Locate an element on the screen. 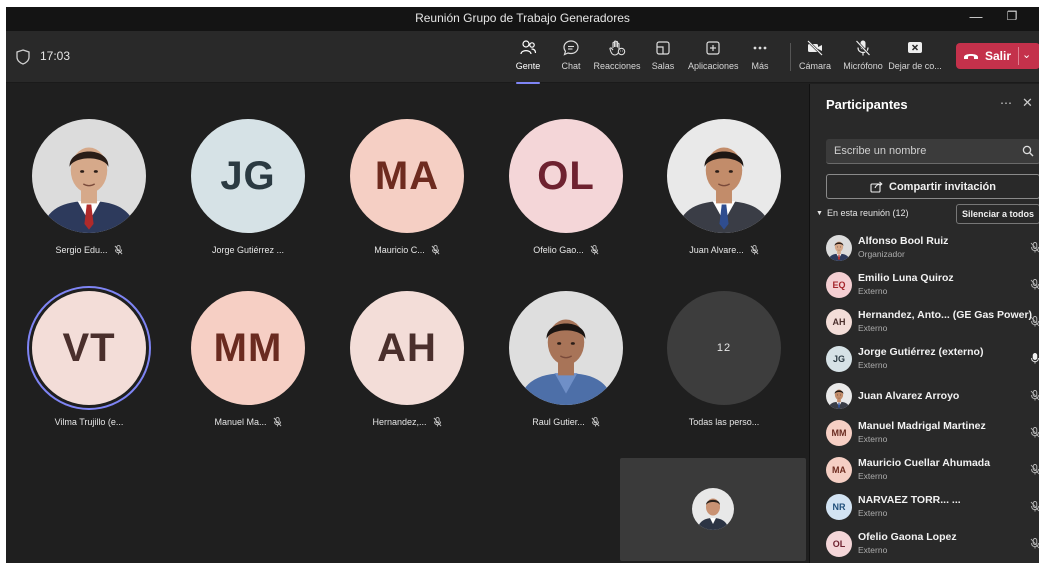 The width and height of the screenshot is (1039, 565). participant-row: OL Ofelio Gaona Lopez Externo is located at coordinates (932, 544).